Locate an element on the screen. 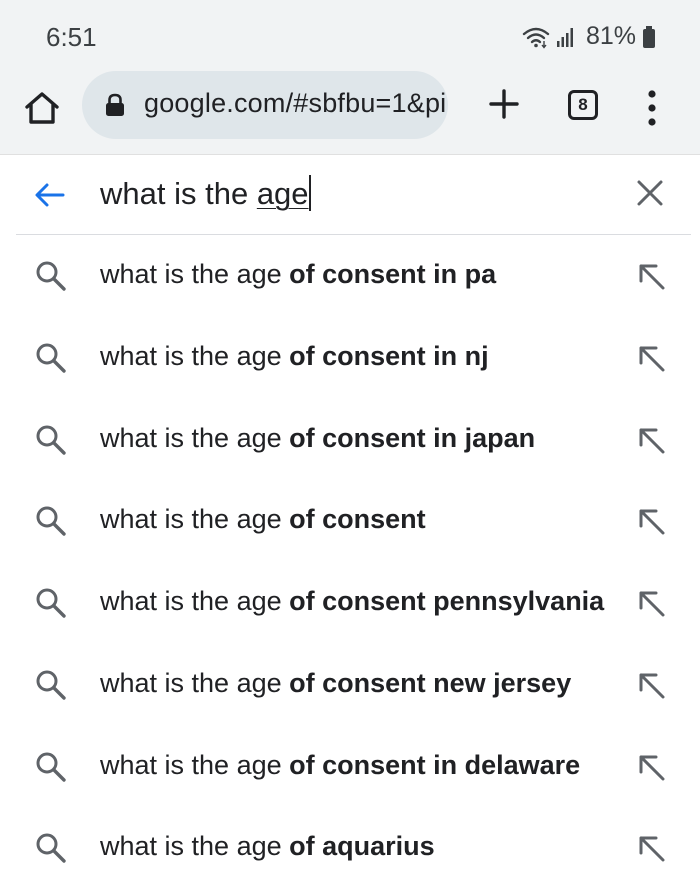 The width and height of the screenshot is (700, 889). search-input: what is the age is located at coordinates (205, 193).